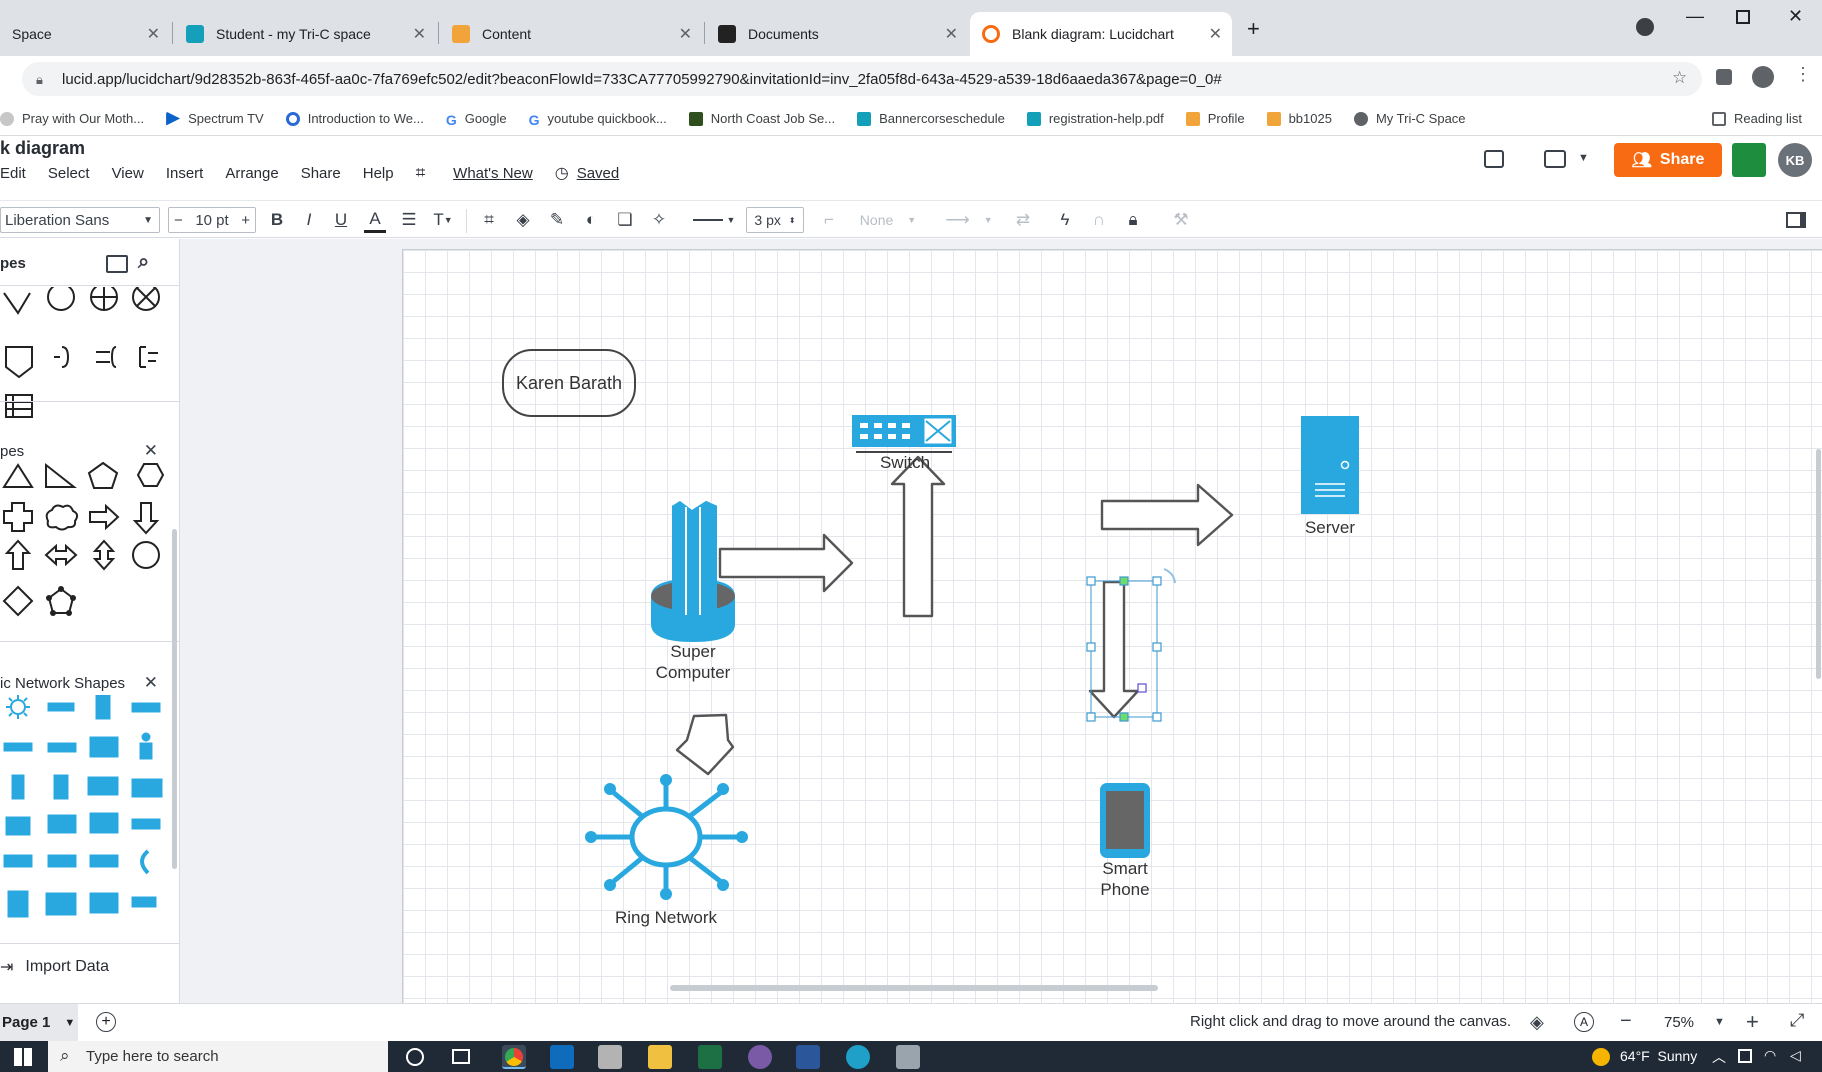 Image resolution: width=1822 pixels, height=1072 pixels. Describe the element at coordinates (1299, 118) in the screenshot. I see `bookmark: bb1025` at that location.